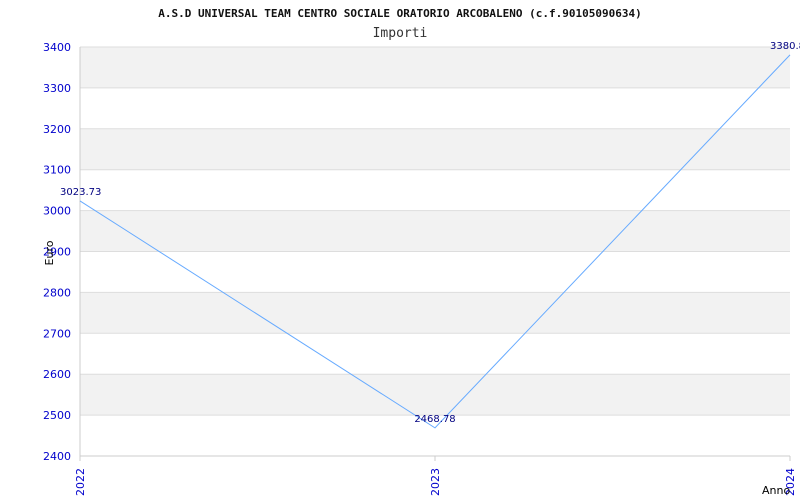 The height and width of the screenshot is (500, 800). What do you see at coordinates (57, 374) in the screenshot?
I see `y-tick-label-2600: 2600` at bounding box center [57, 374].